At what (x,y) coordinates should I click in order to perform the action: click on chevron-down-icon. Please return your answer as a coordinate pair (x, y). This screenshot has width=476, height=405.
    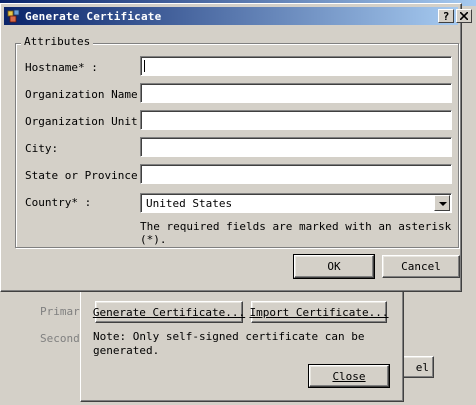
    Looking at the image, I should click on (442, 203).